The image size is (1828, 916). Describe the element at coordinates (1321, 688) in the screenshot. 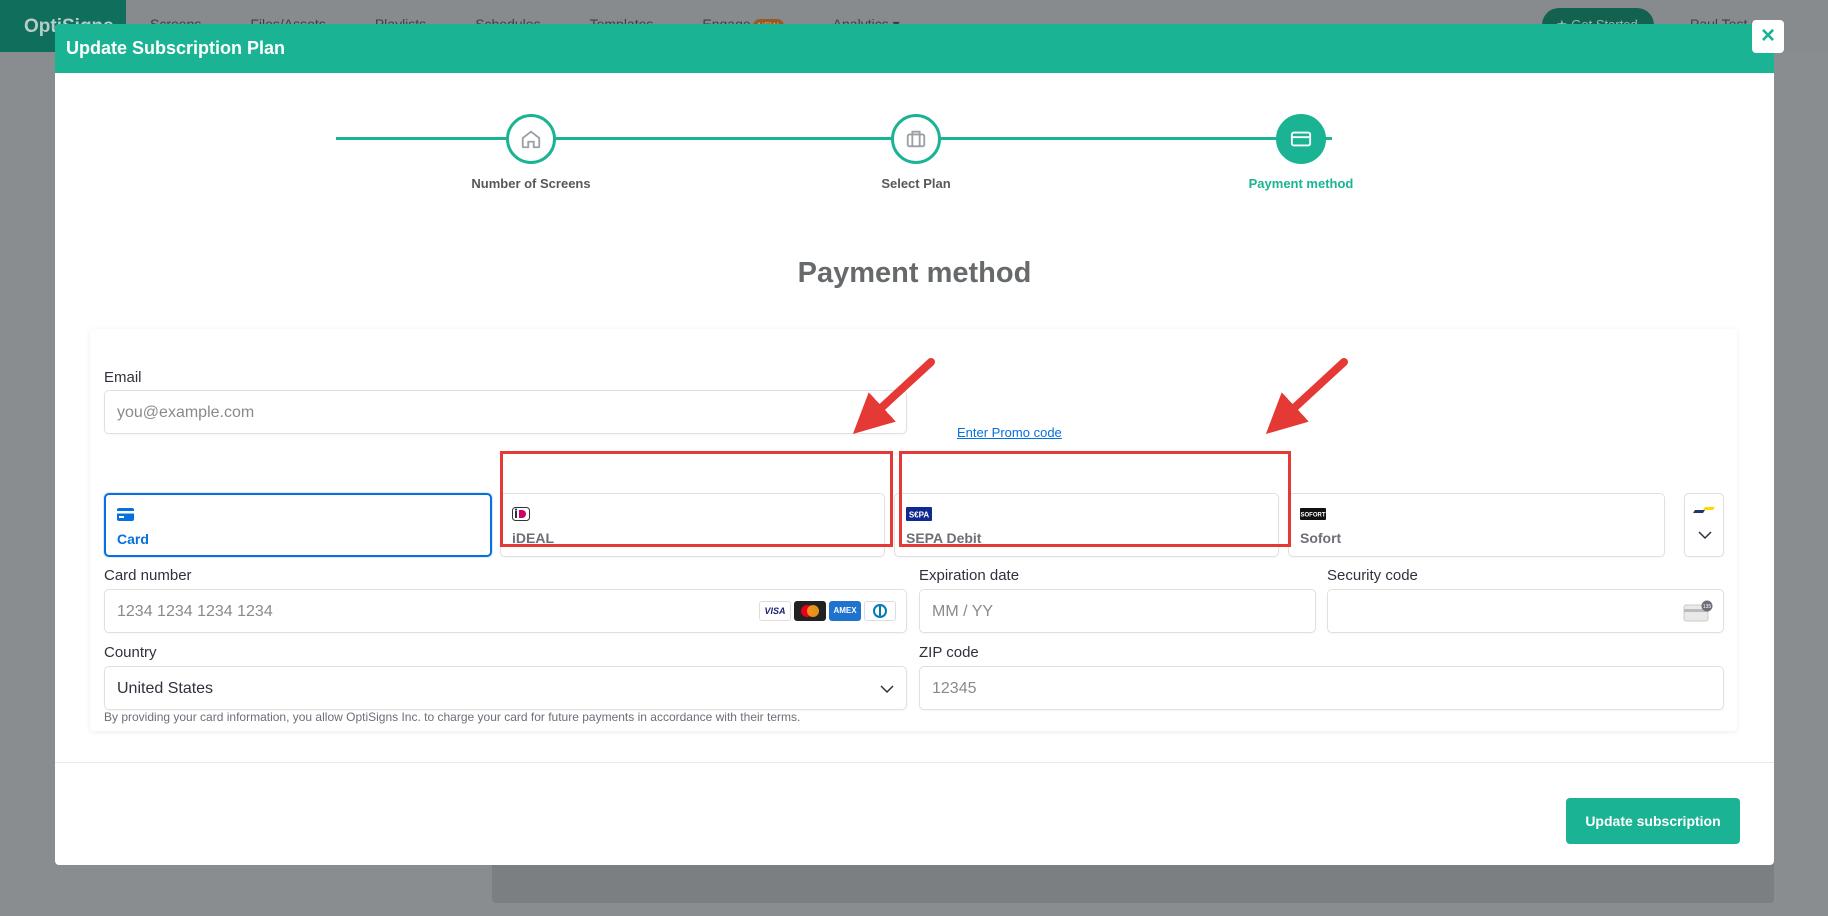

I see `zip-code-field: 12345` at that location.